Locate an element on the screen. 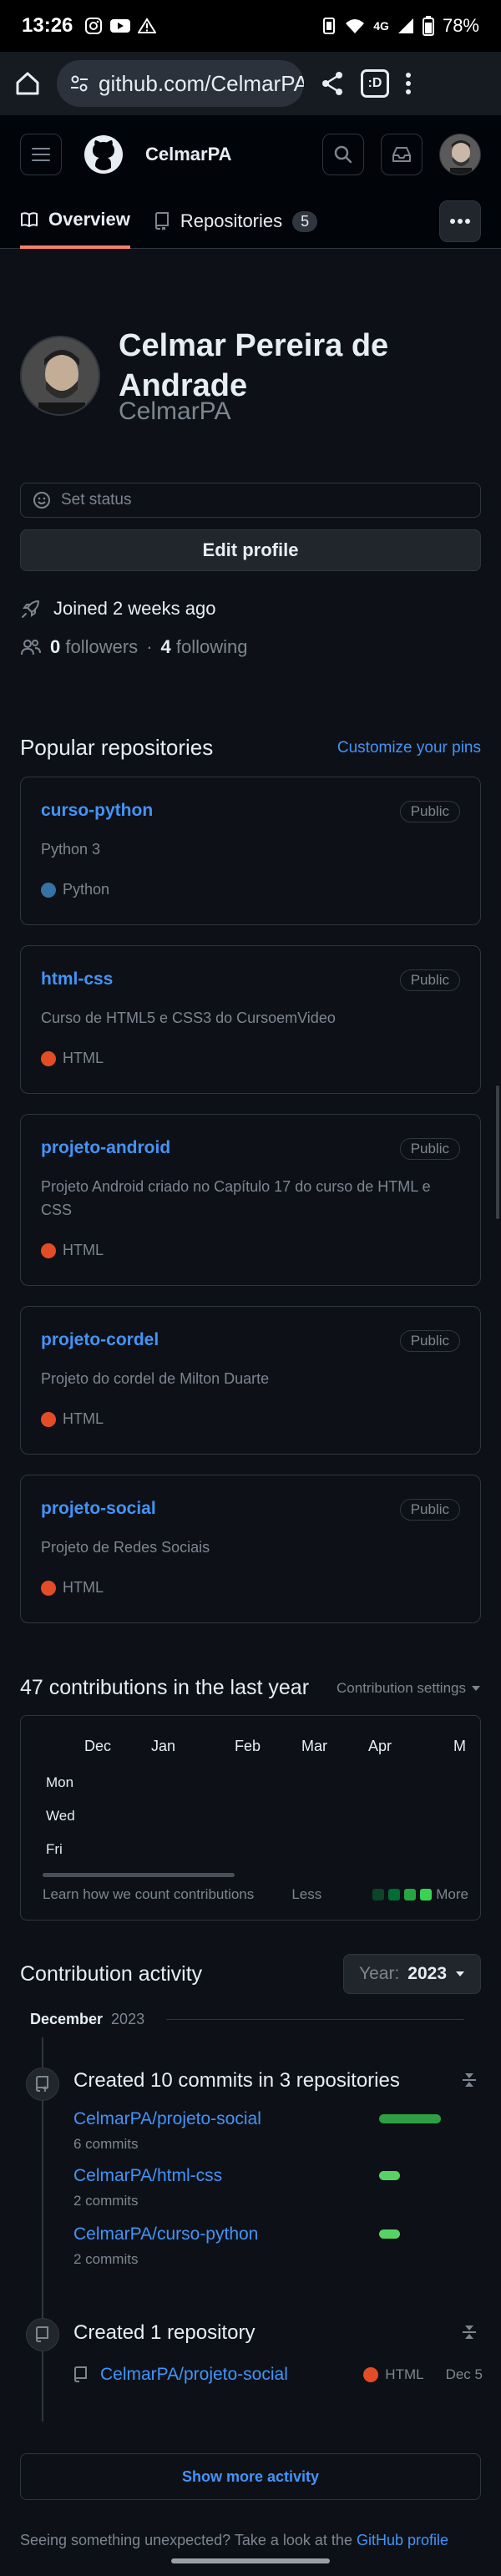 The image size is (501, 2576). followers-link: 0 followers is located at coordinates (94, 647).